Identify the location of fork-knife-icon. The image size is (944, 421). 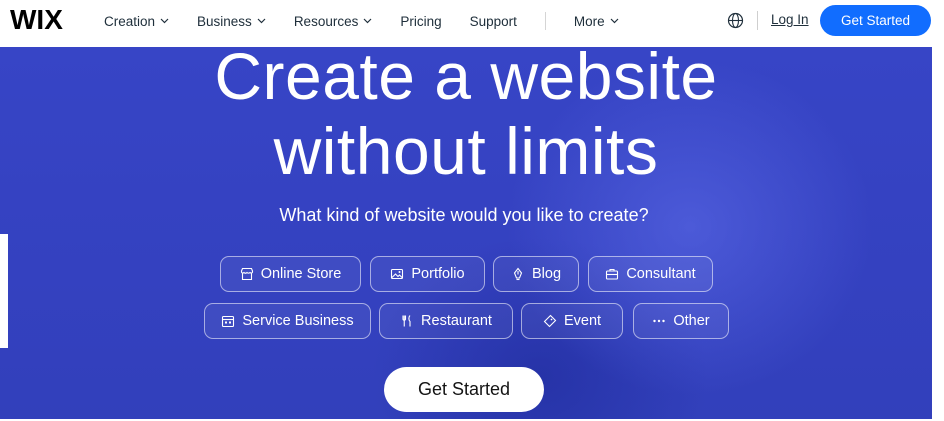
(406, 321).